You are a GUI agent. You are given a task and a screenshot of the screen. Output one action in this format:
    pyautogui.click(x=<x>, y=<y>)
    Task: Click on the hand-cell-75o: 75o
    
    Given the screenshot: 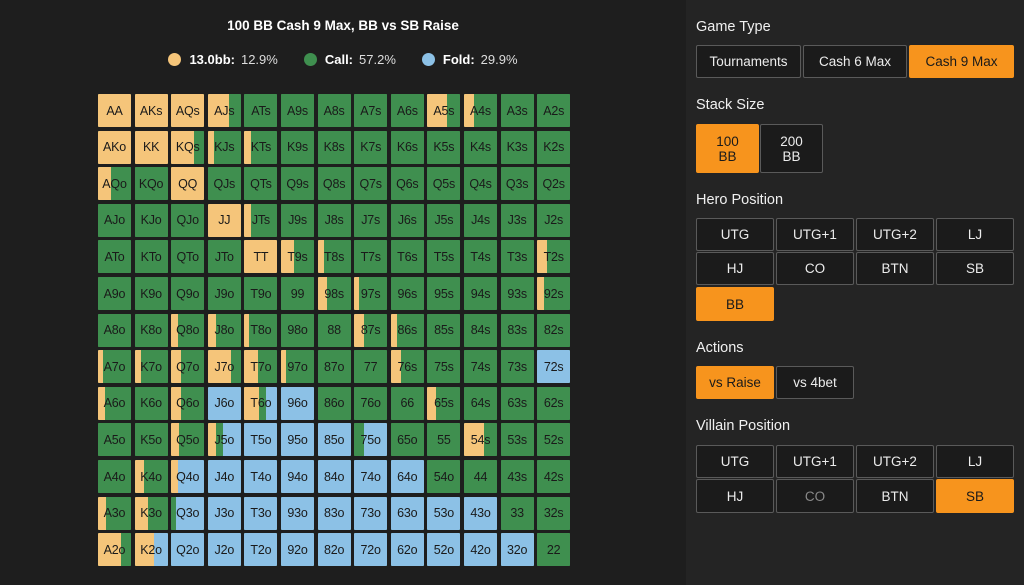 What is the action you would take?
    pyautogui.click(x=371, y=440)
    